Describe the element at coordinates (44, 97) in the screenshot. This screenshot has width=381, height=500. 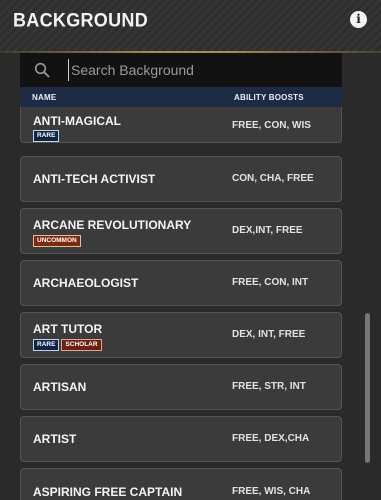
I see `column-name: NAME` at that location.